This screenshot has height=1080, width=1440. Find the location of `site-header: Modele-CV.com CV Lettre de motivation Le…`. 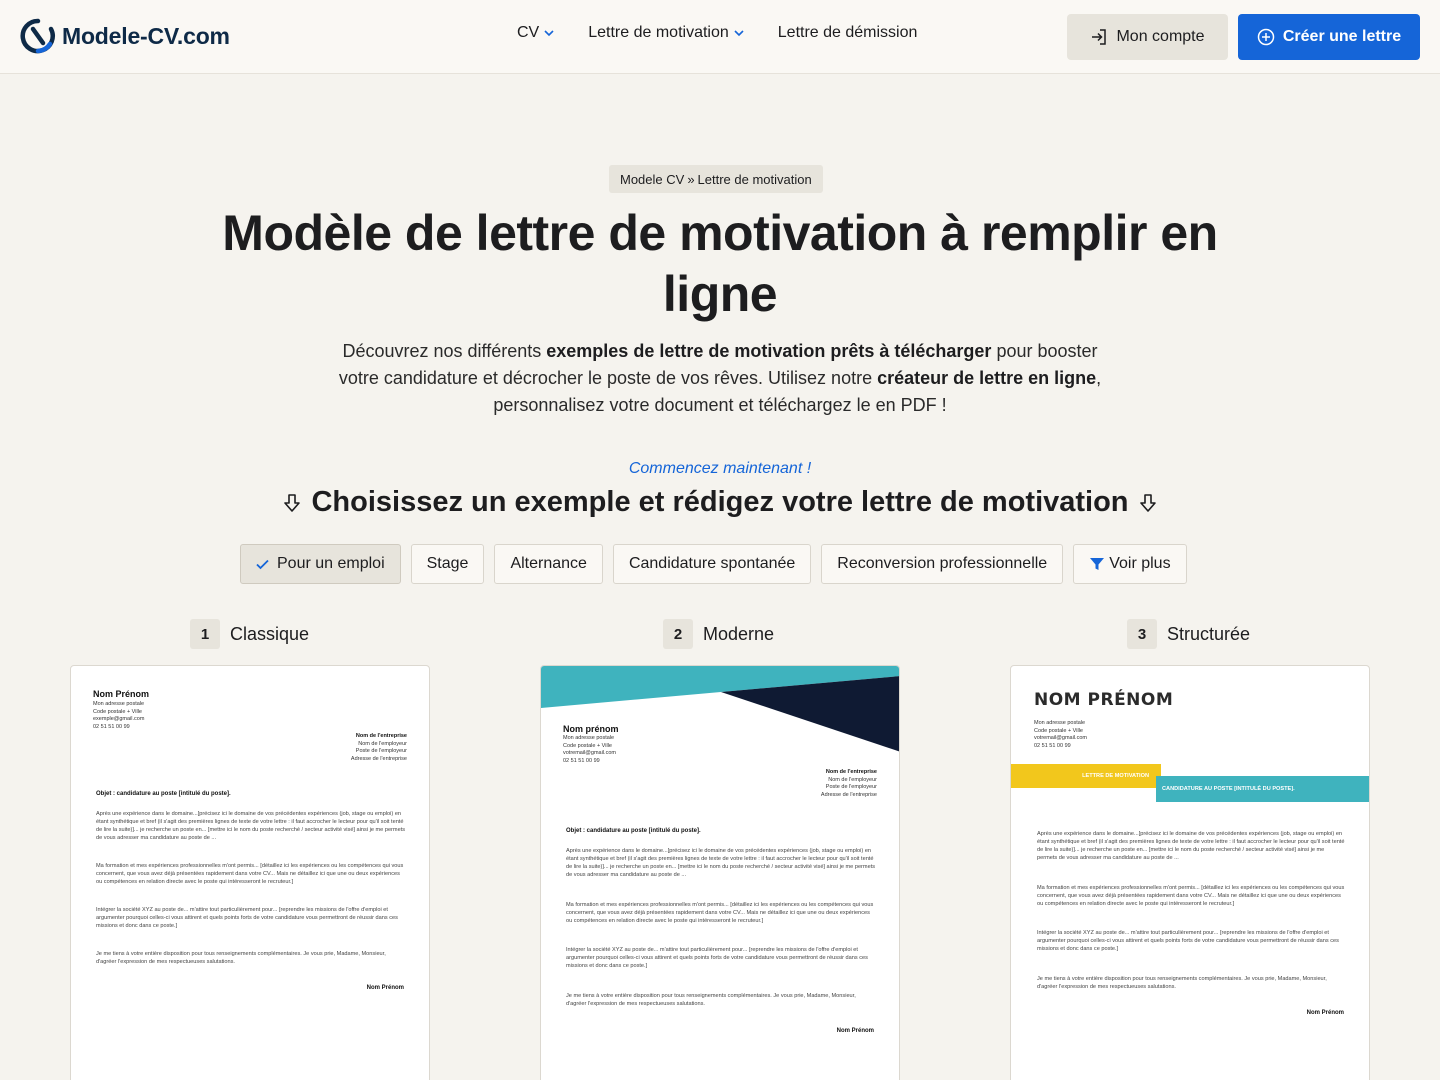

site-header: Modele-CV.com CV Lettre de motivation Le… is located at coordinates (720, 37).